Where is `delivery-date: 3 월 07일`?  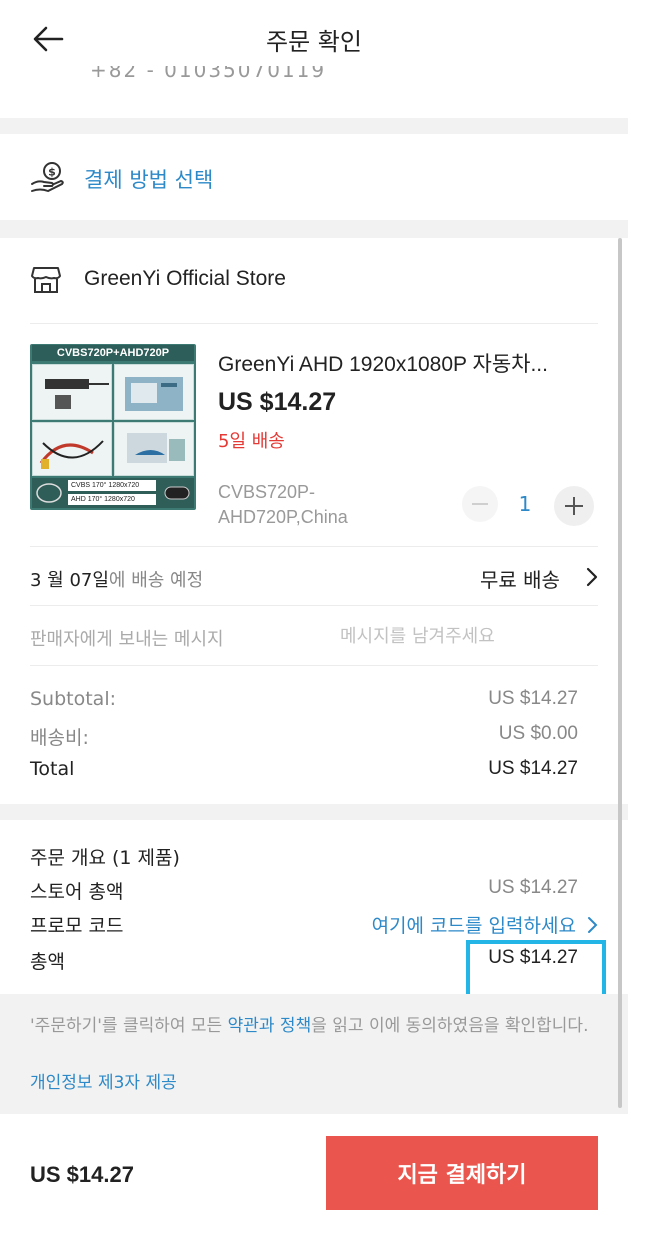 delivery-date: 3 월 07일 is located at coordinates (69, 580).